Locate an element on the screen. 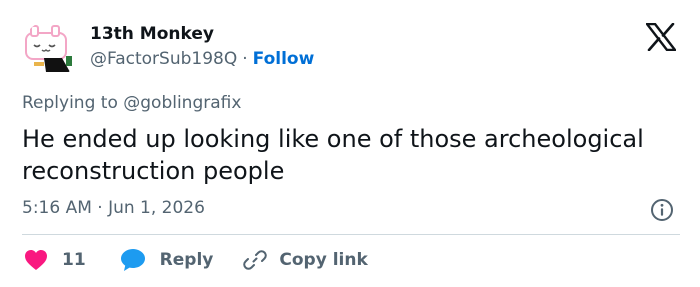 The width and height of the screenshot is (700, 287). reply-label: Reply is located at coordinates (186, 260).